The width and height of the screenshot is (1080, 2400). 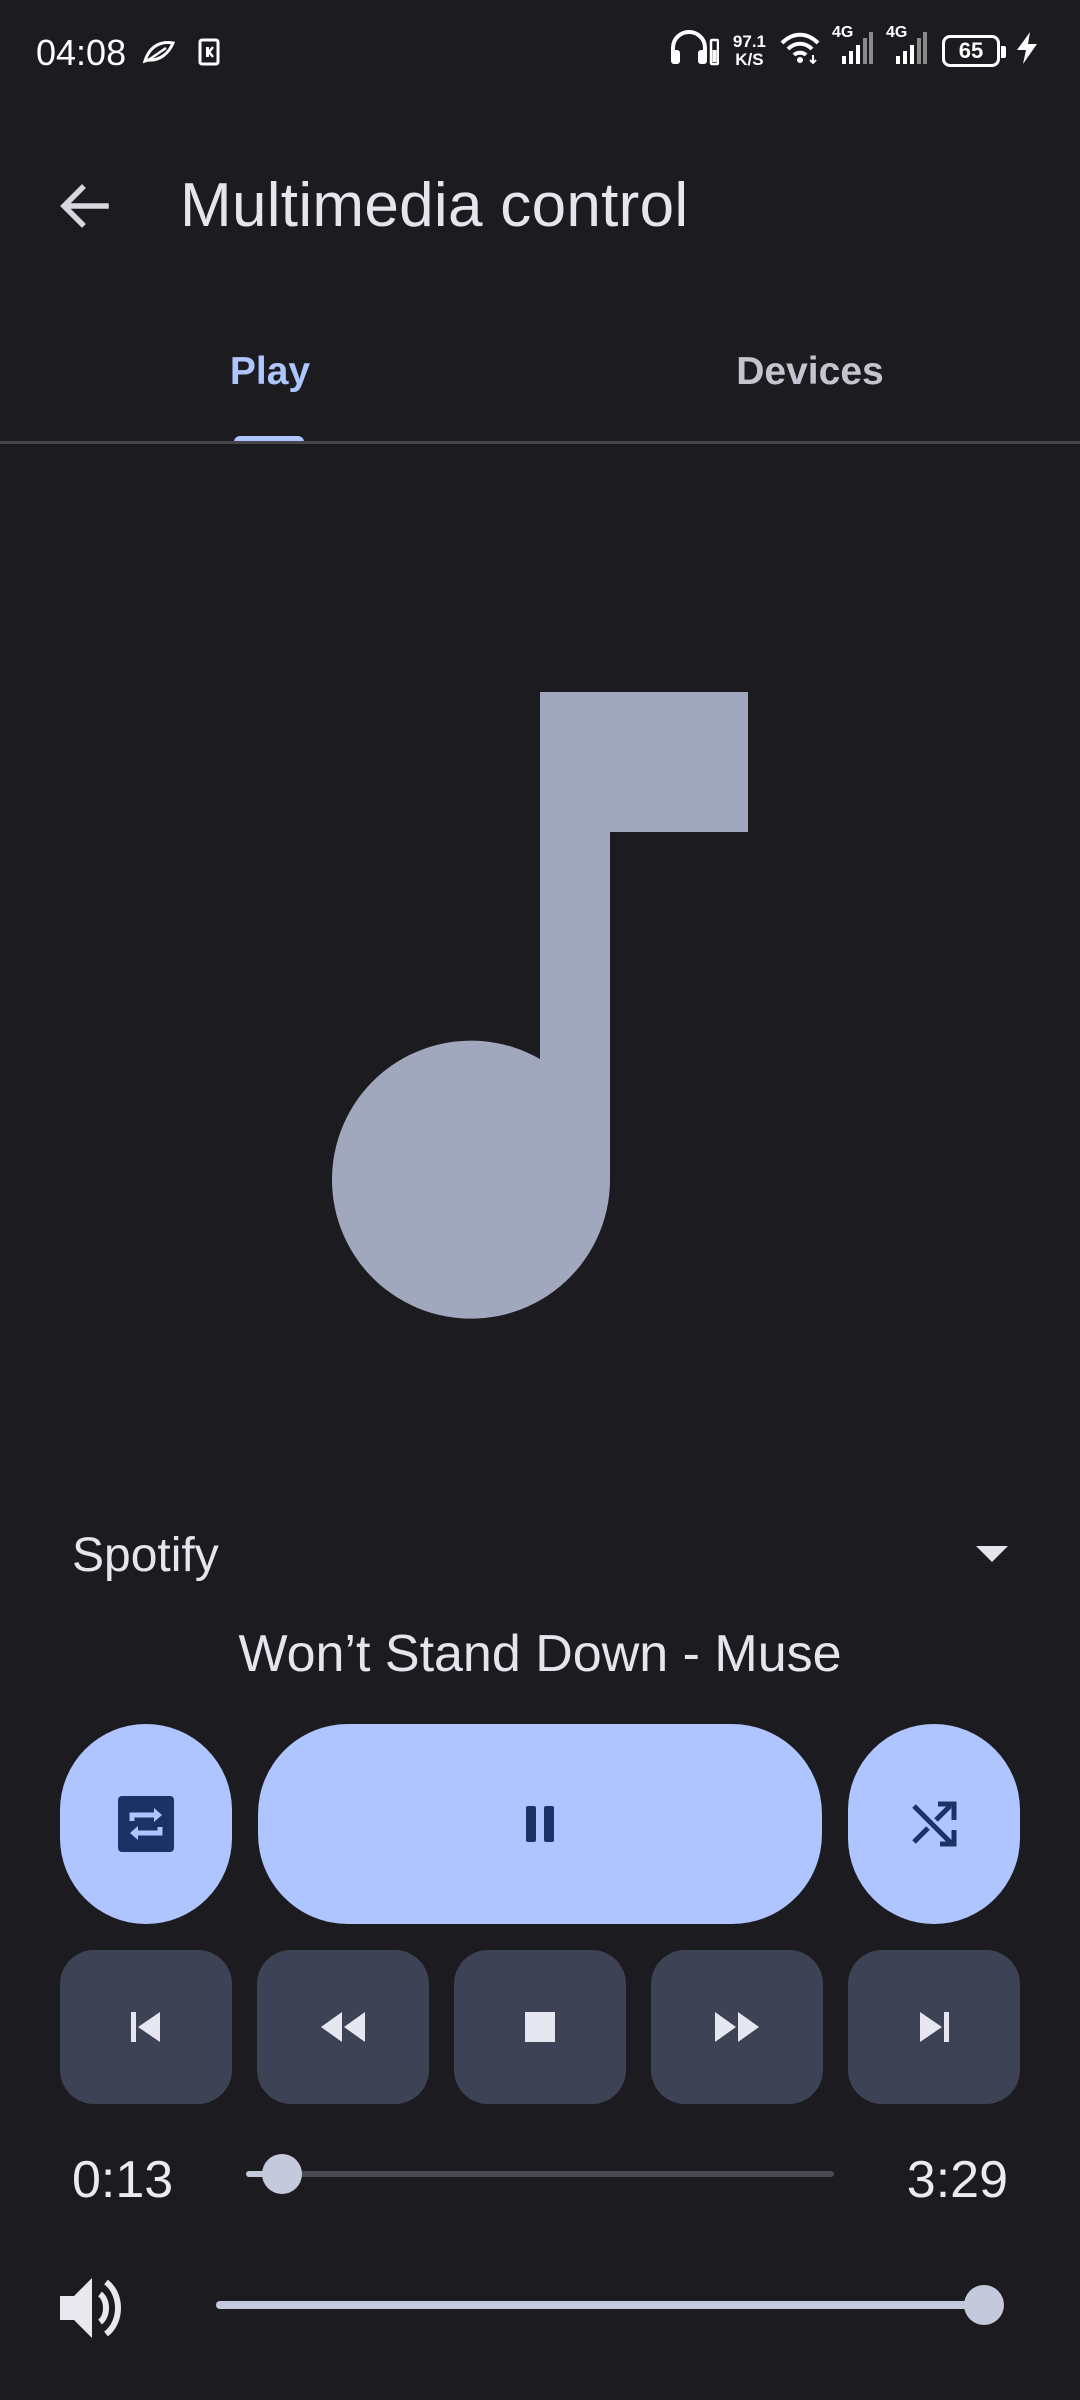 I want to click on total-time: 3:29, so click(x=957, y=2180).